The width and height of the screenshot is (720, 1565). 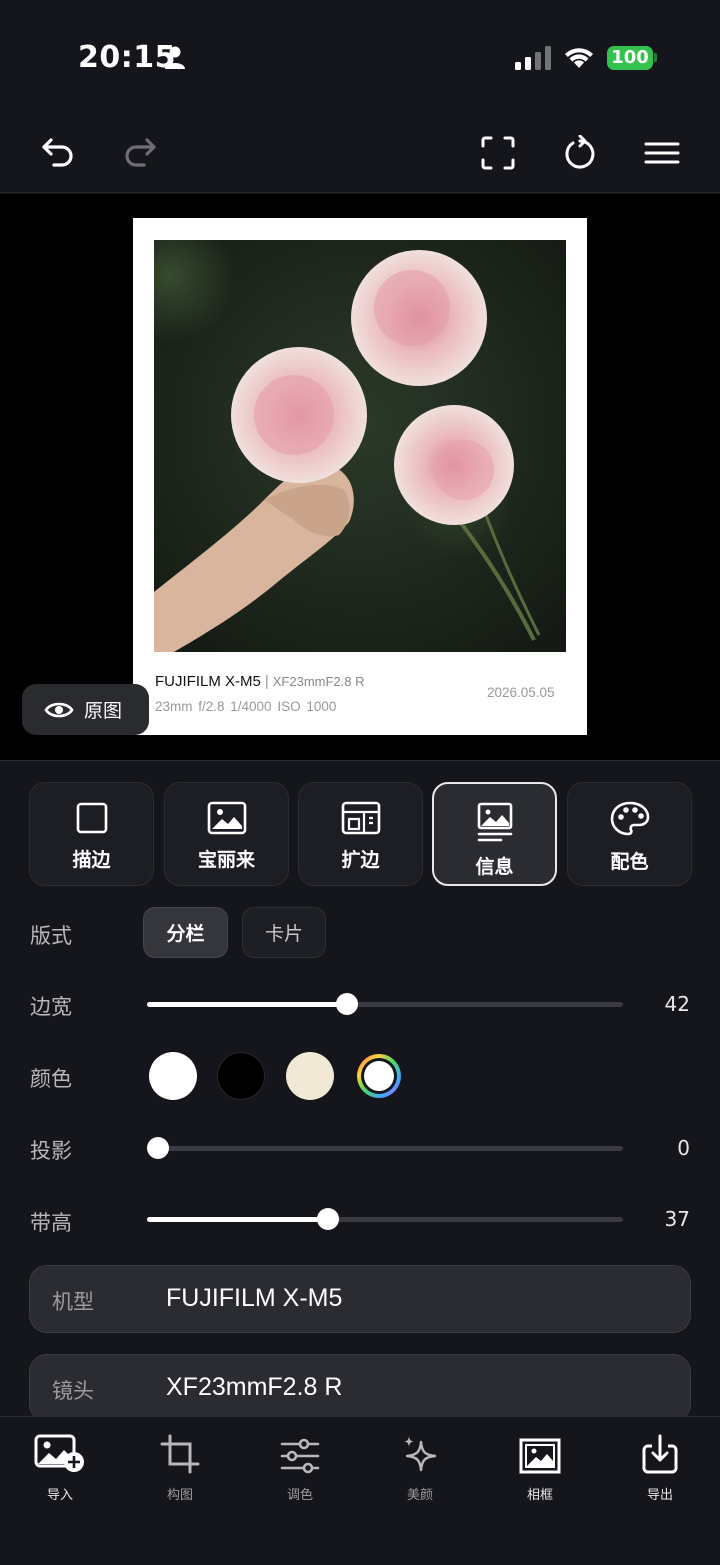 I want to click on info-exif-params: 23mm f/2.8 1/4000 ISO 1000, so click(x=246, y=706).